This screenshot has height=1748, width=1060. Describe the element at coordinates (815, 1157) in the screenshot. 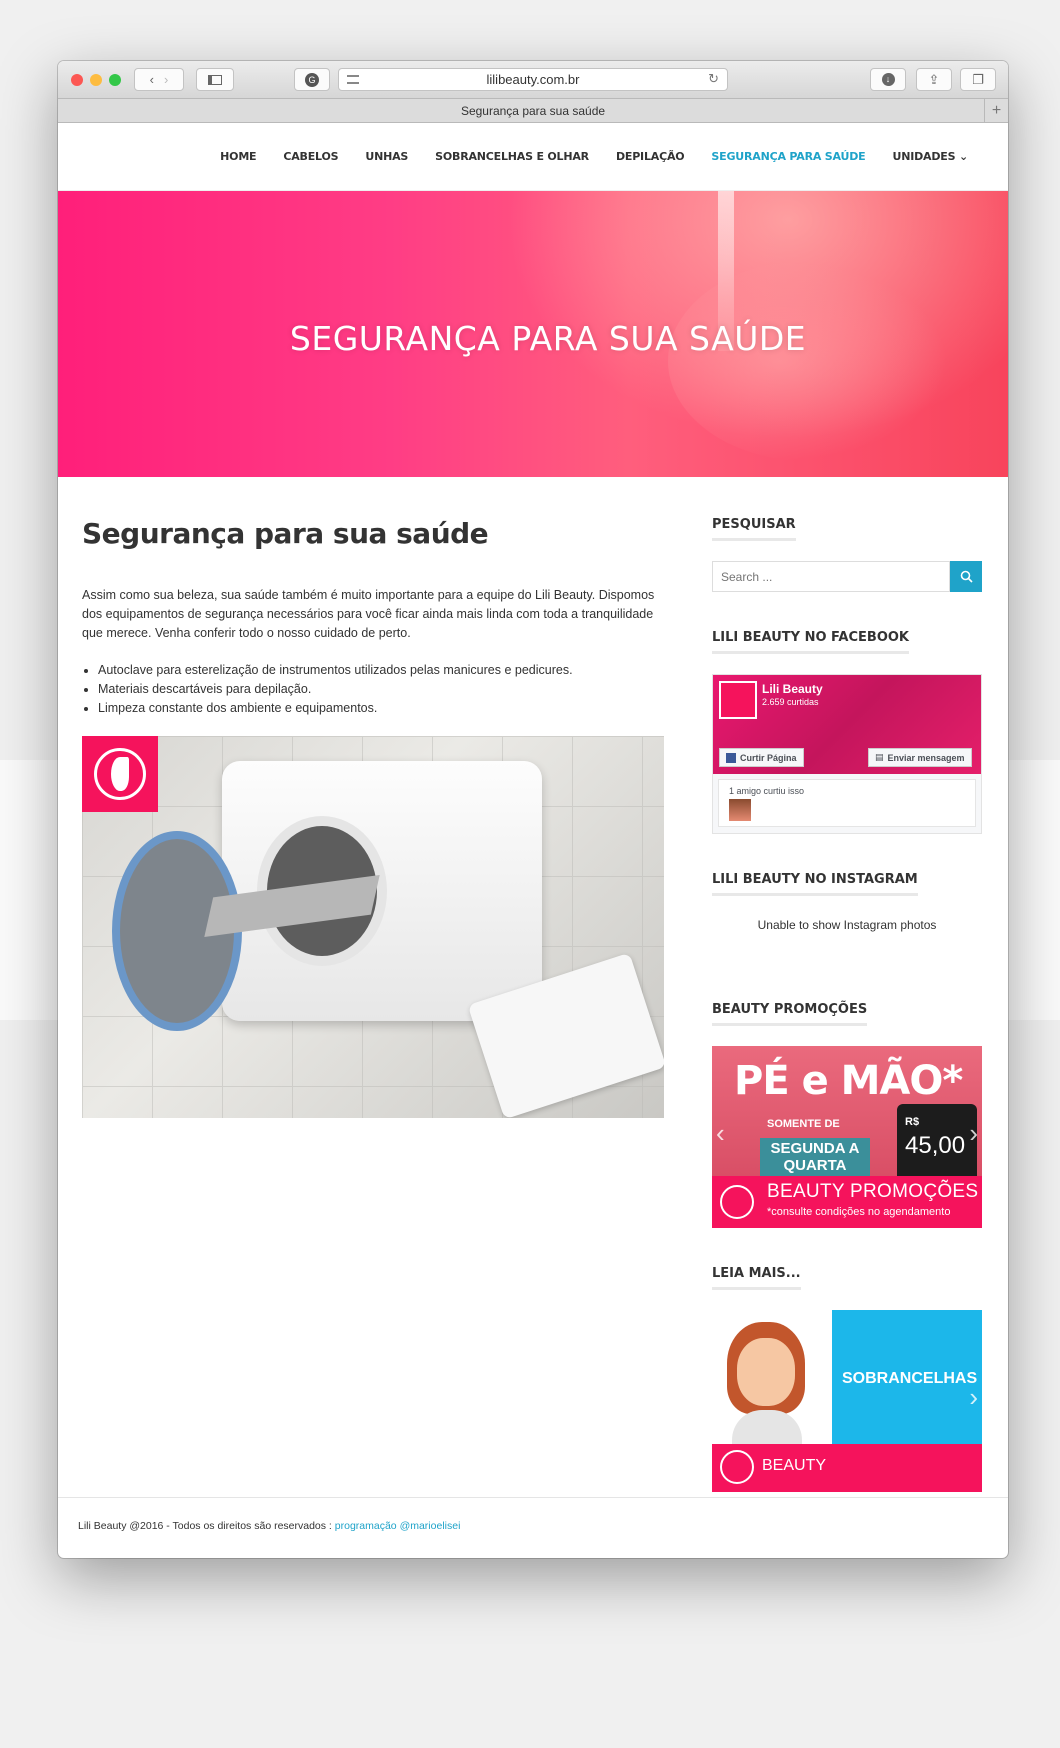

I see `promo-days: SEGUNDA A QUARTA` at that location.